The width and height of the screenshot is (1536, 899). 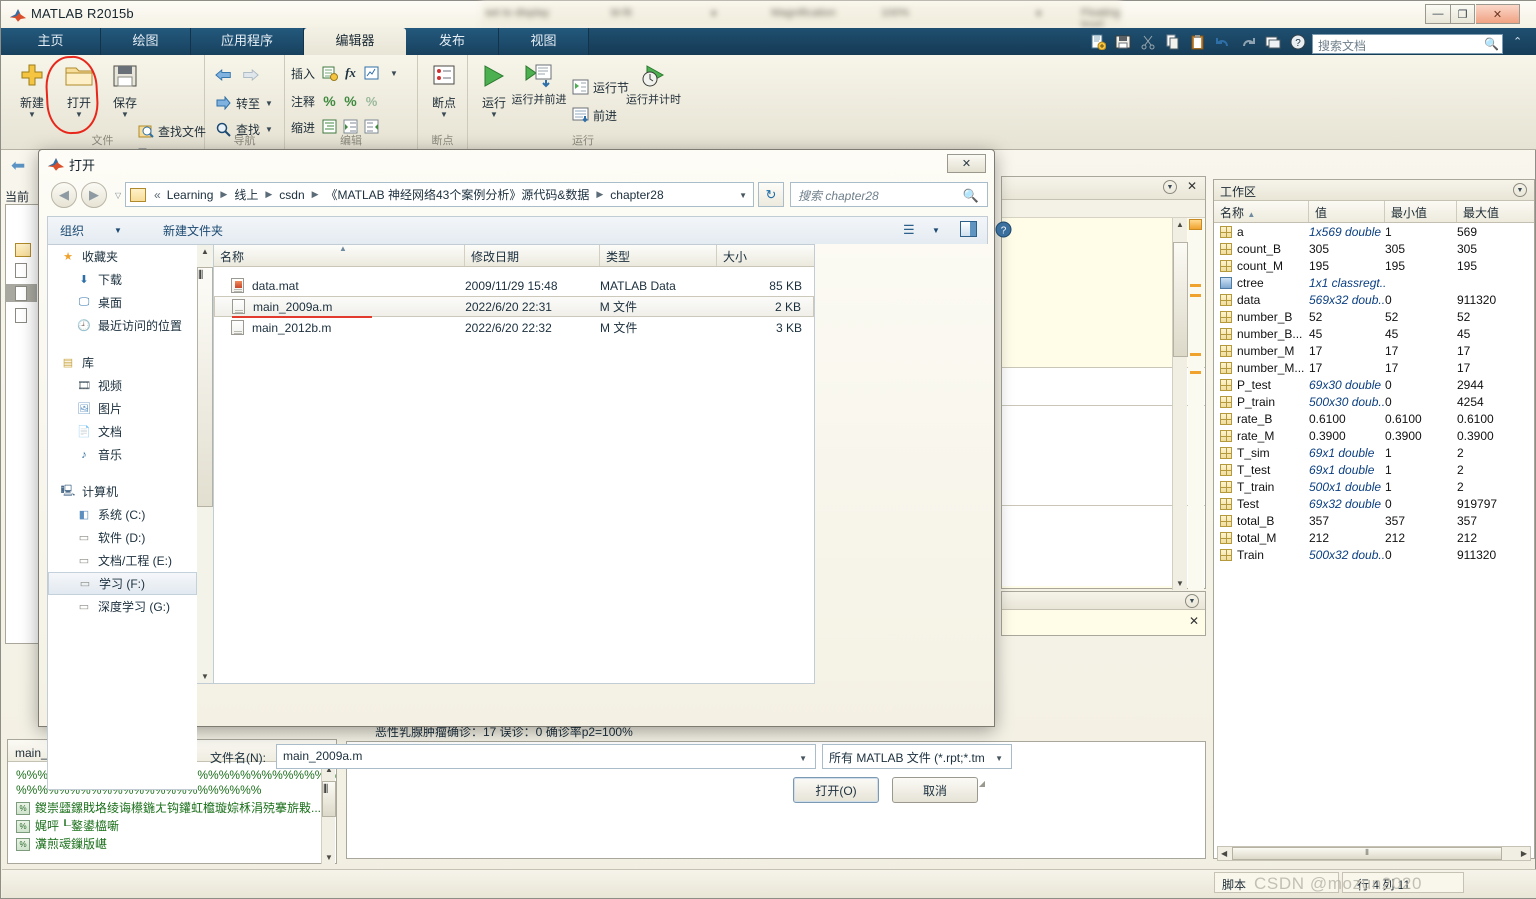 I want to click on search-docs-input: 搜索文档, so click(x=1407, y=44).